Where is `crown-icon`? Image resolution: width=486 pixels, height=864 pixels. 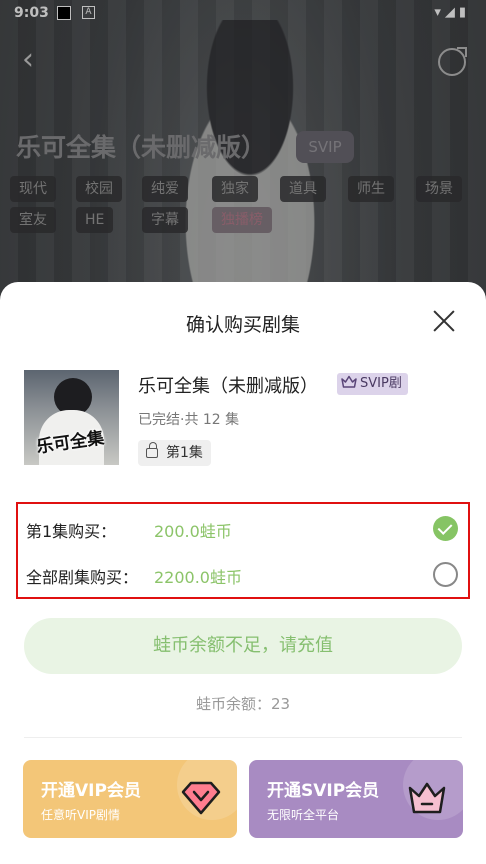 crown-icon is located at coordinates (349, 381).